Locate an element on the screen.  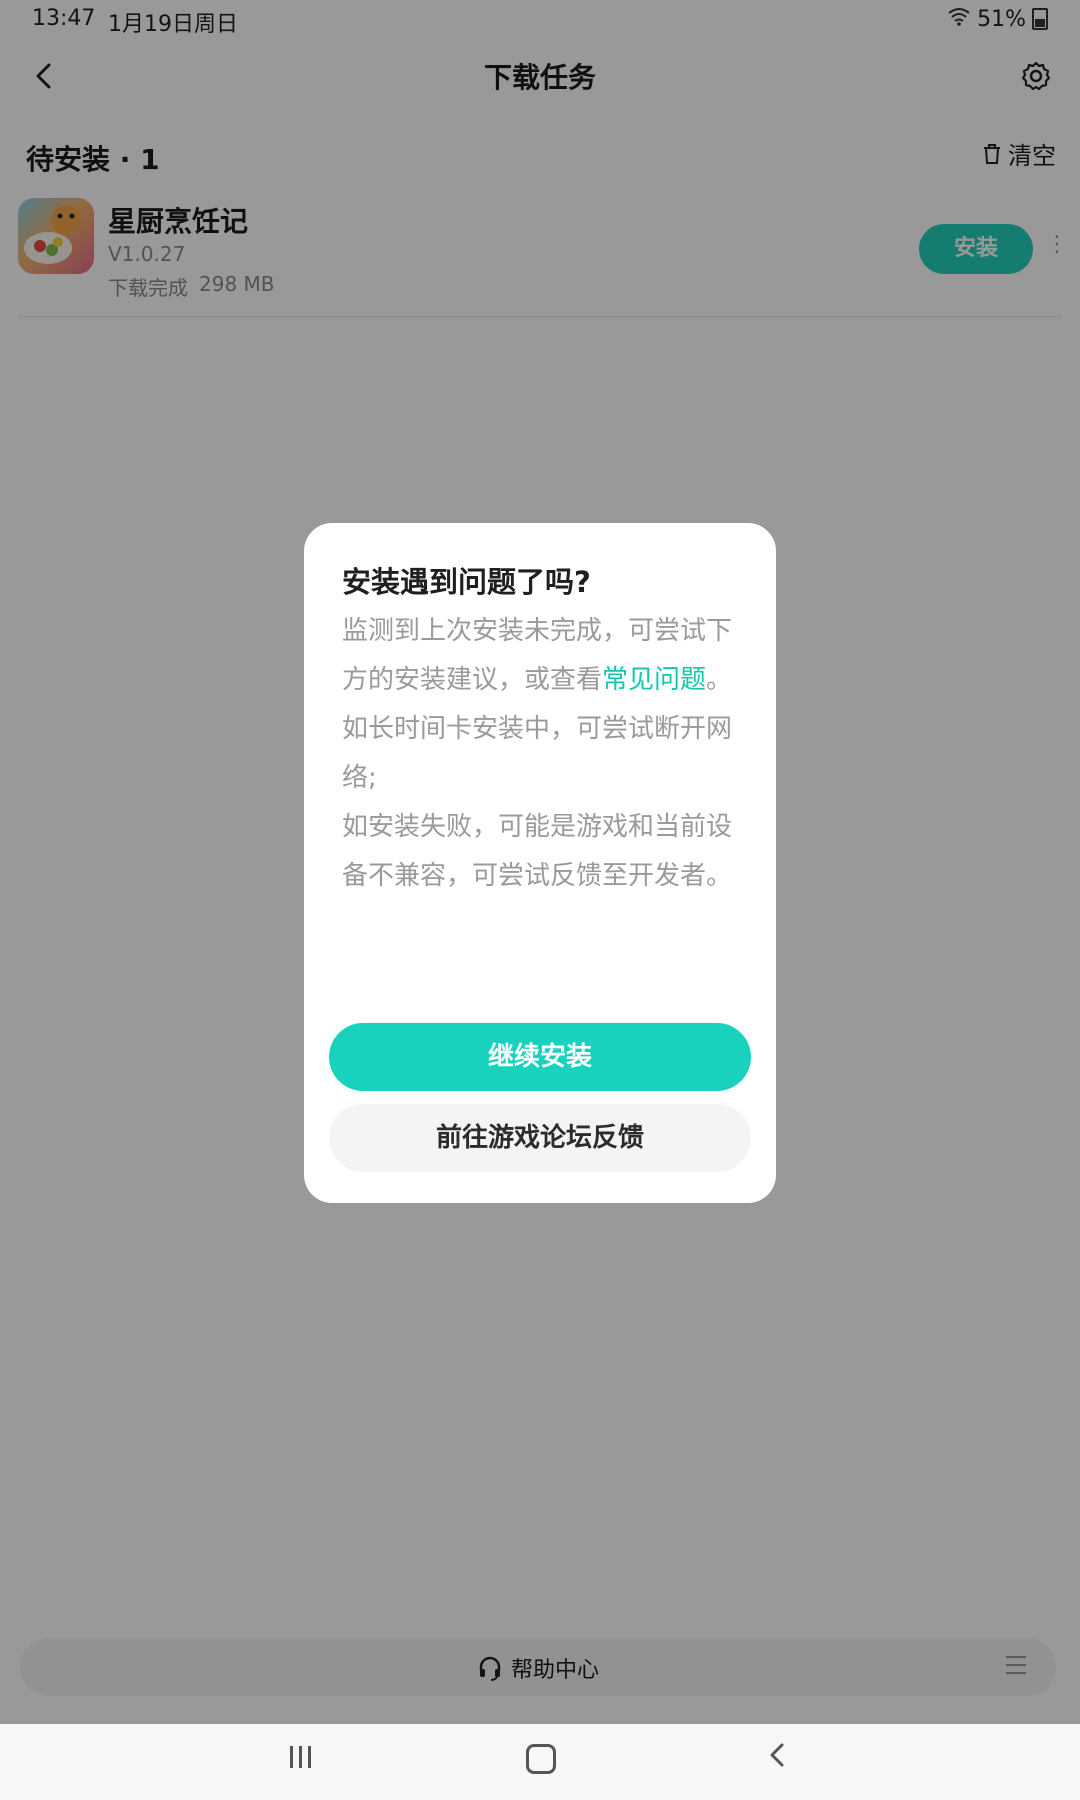
system-navigation-bar is located at coordinates (540, 1762).